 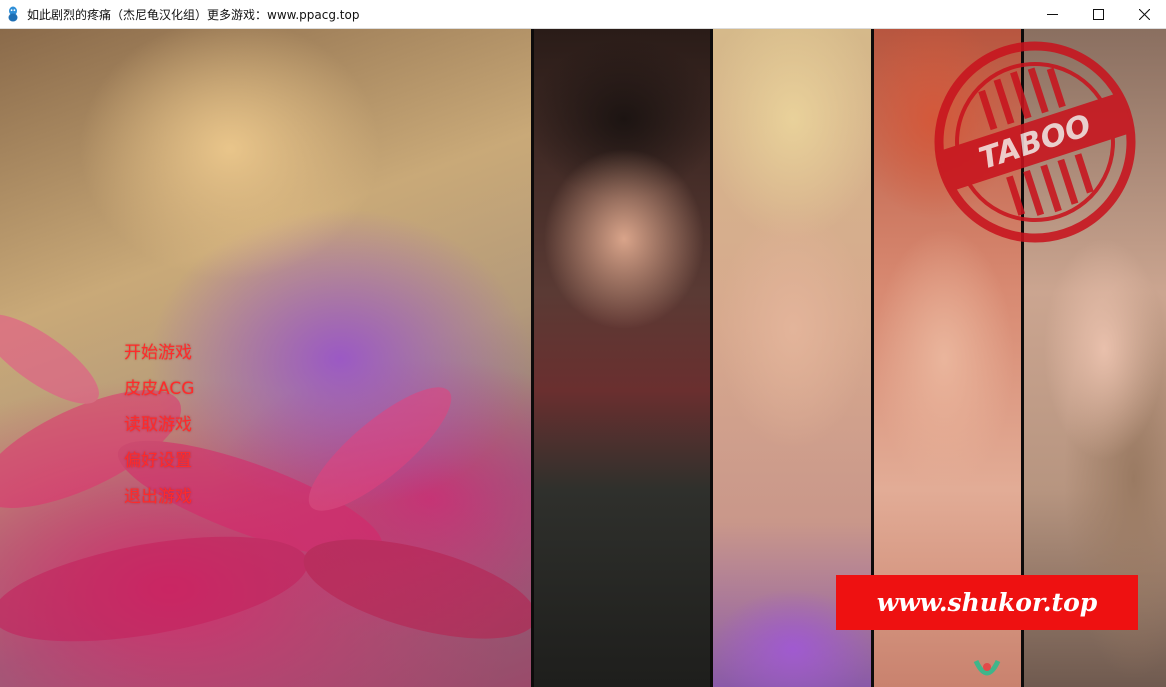 I want to click on minimize-icon, so click(x=1052, y=14).